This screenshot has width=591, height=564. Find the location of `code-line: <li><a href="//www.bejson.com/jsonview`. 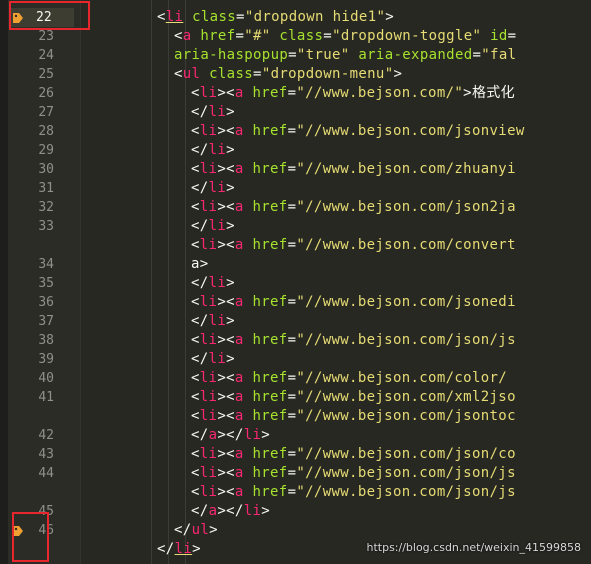

code-line: <li><a href="//www.bejson.com/jsonview is located at coordinates (358, 131).